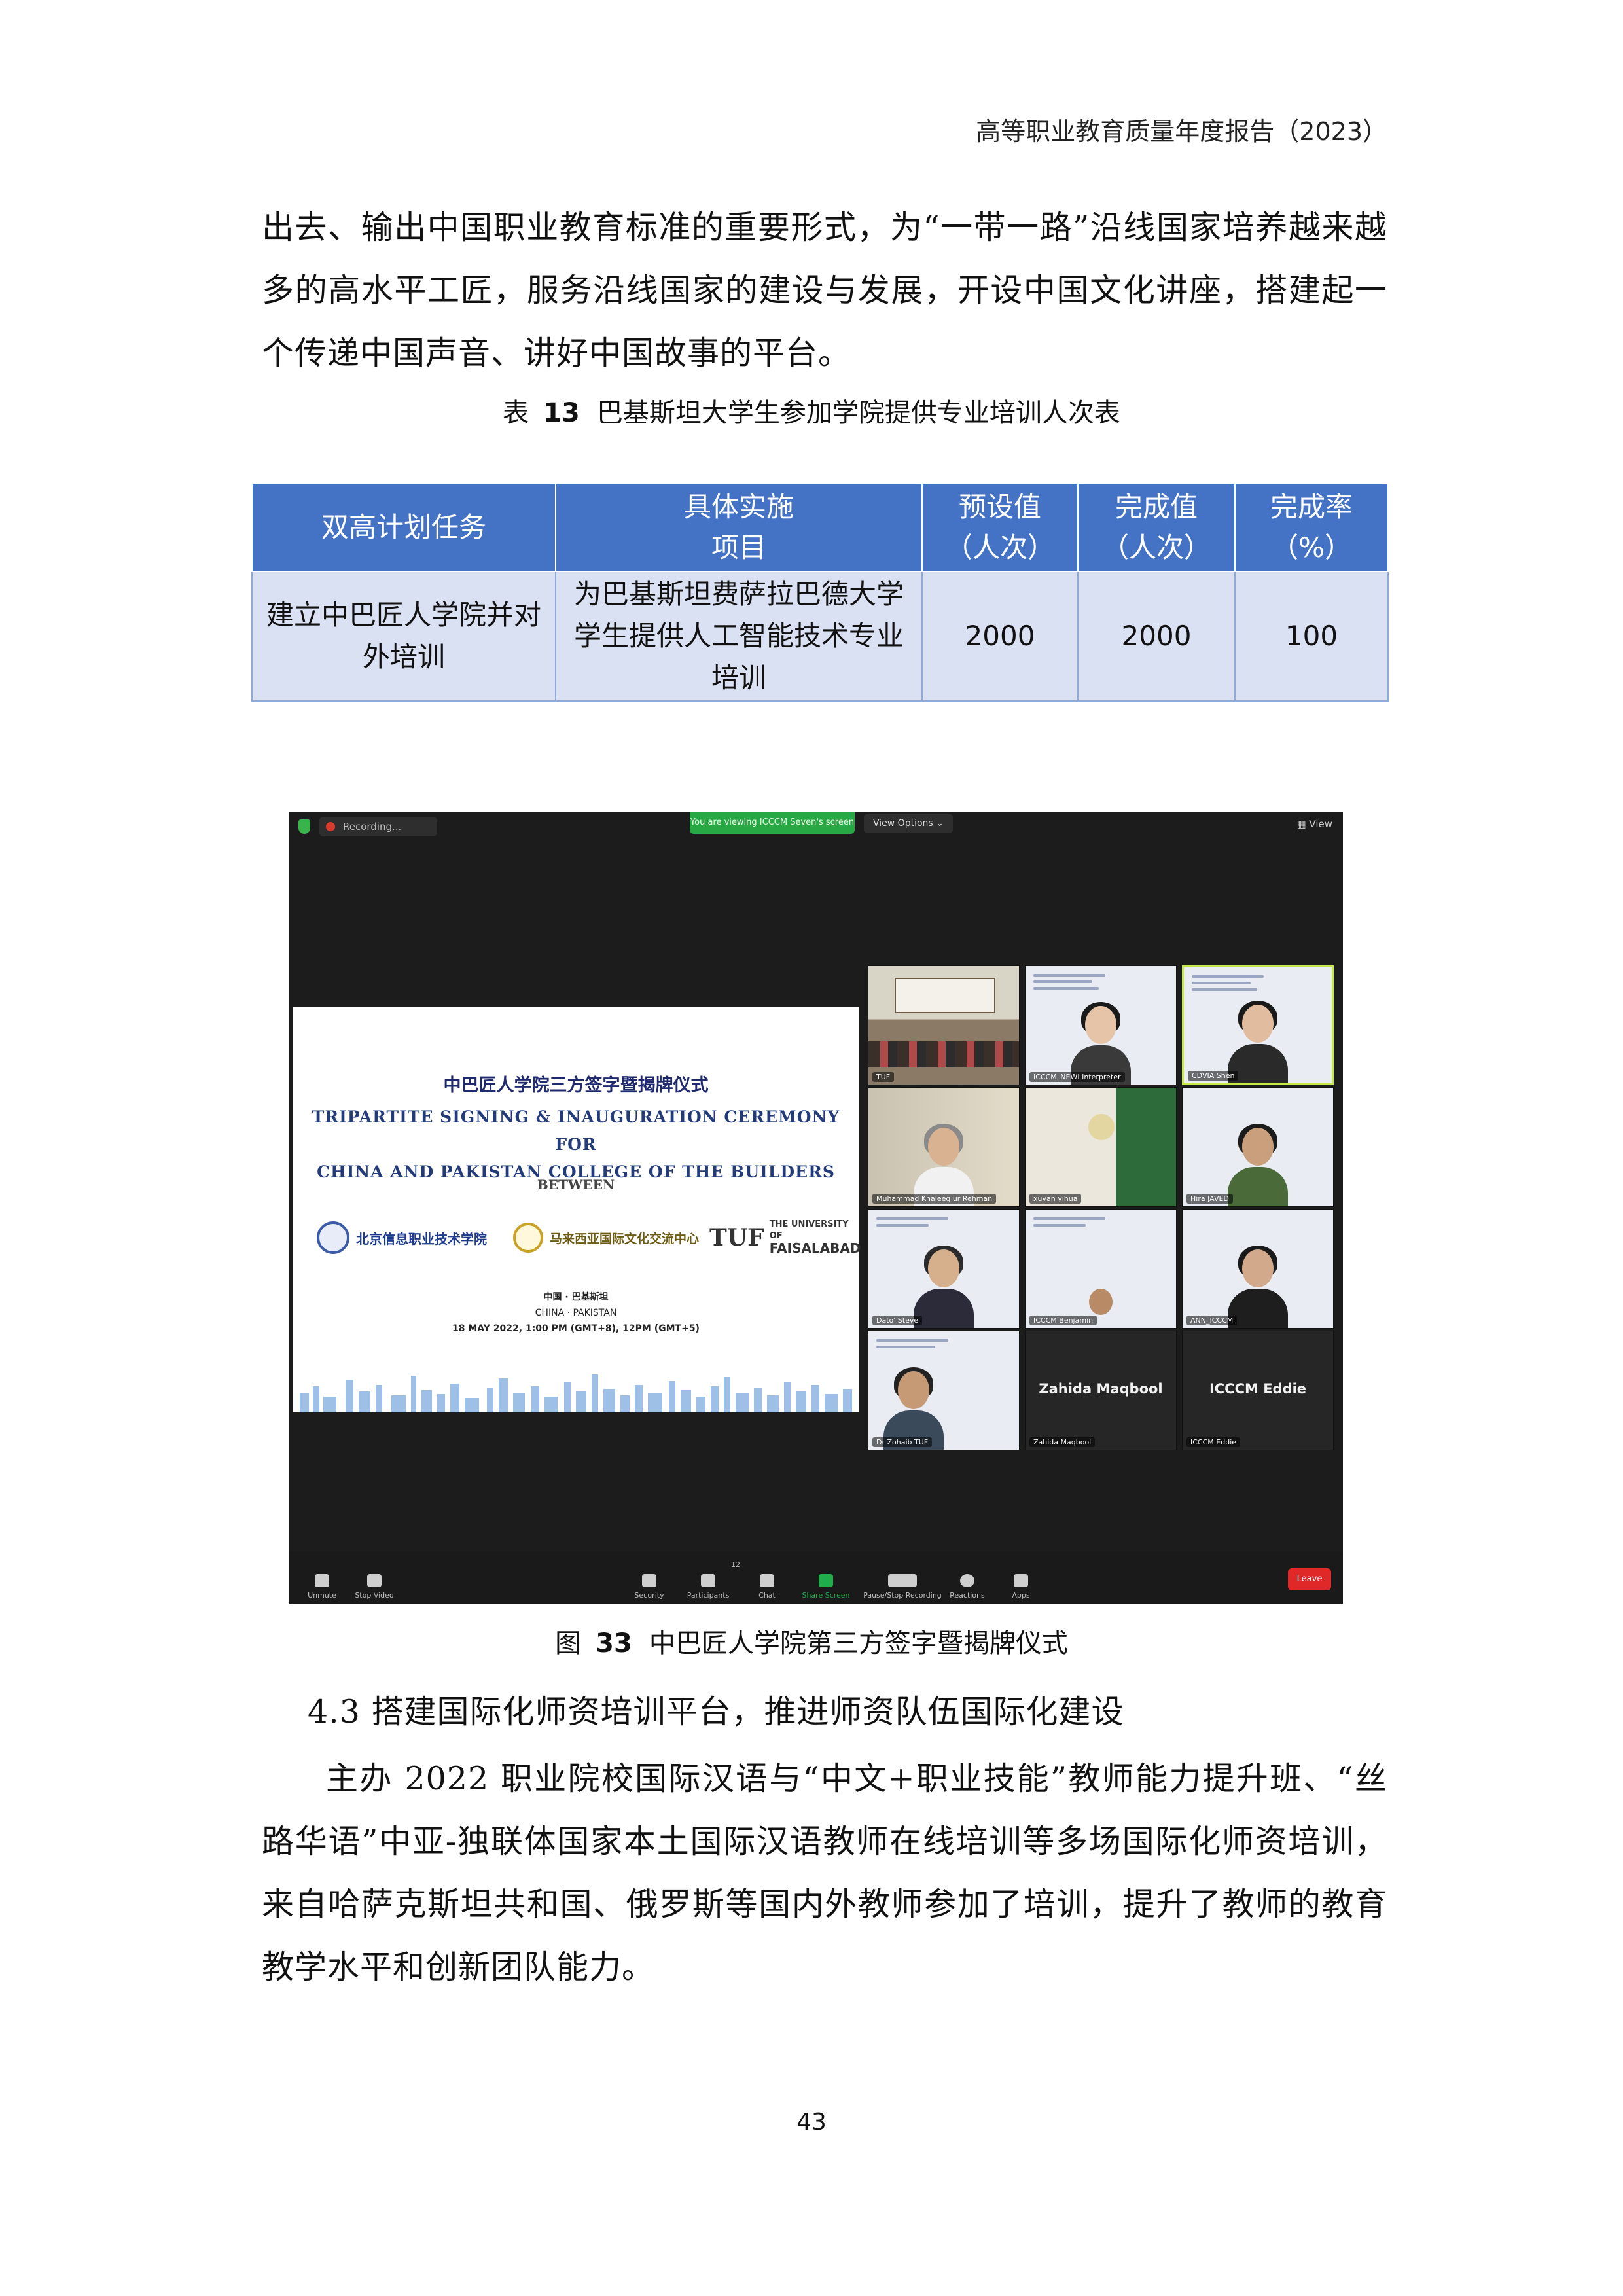 The height and width of the screenshot is (2296, 1623). I want to click on figure-caption: 图 33 中巴匠人学院第三方签字暨揭牌仪式, so click(811, 1641).